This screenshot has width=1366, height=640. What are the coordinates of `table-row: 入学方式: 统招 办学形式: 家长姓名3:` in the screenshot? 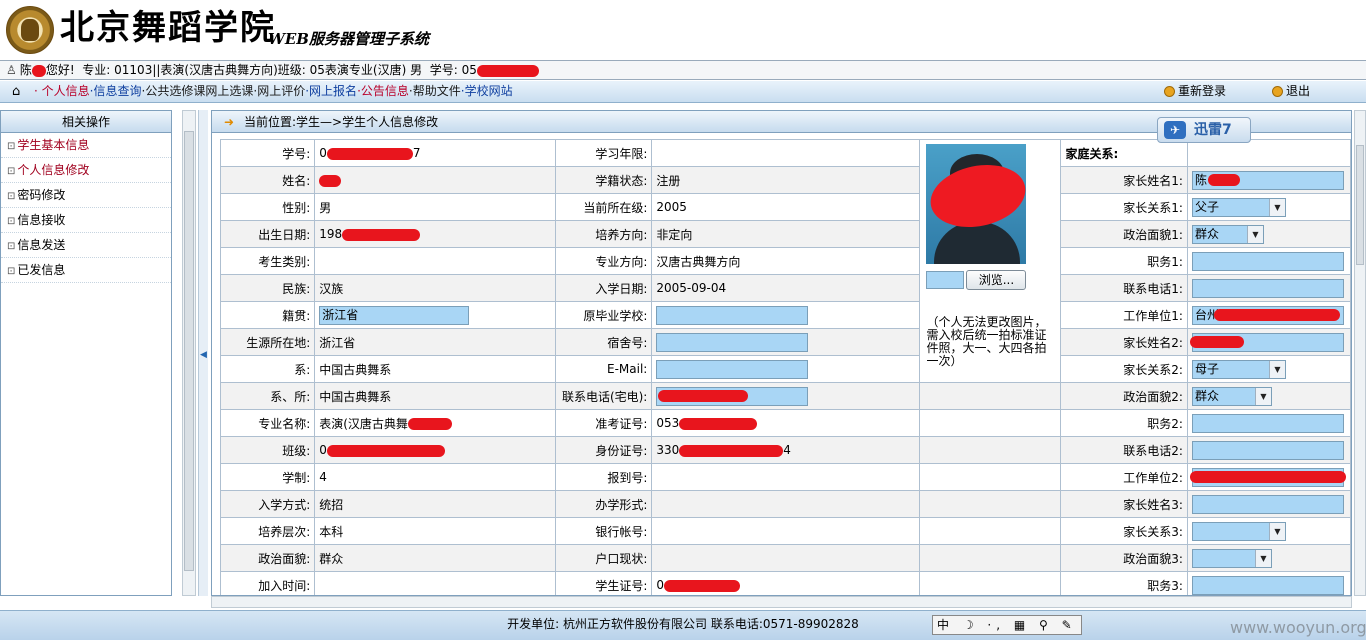 It's located at (785, 504).